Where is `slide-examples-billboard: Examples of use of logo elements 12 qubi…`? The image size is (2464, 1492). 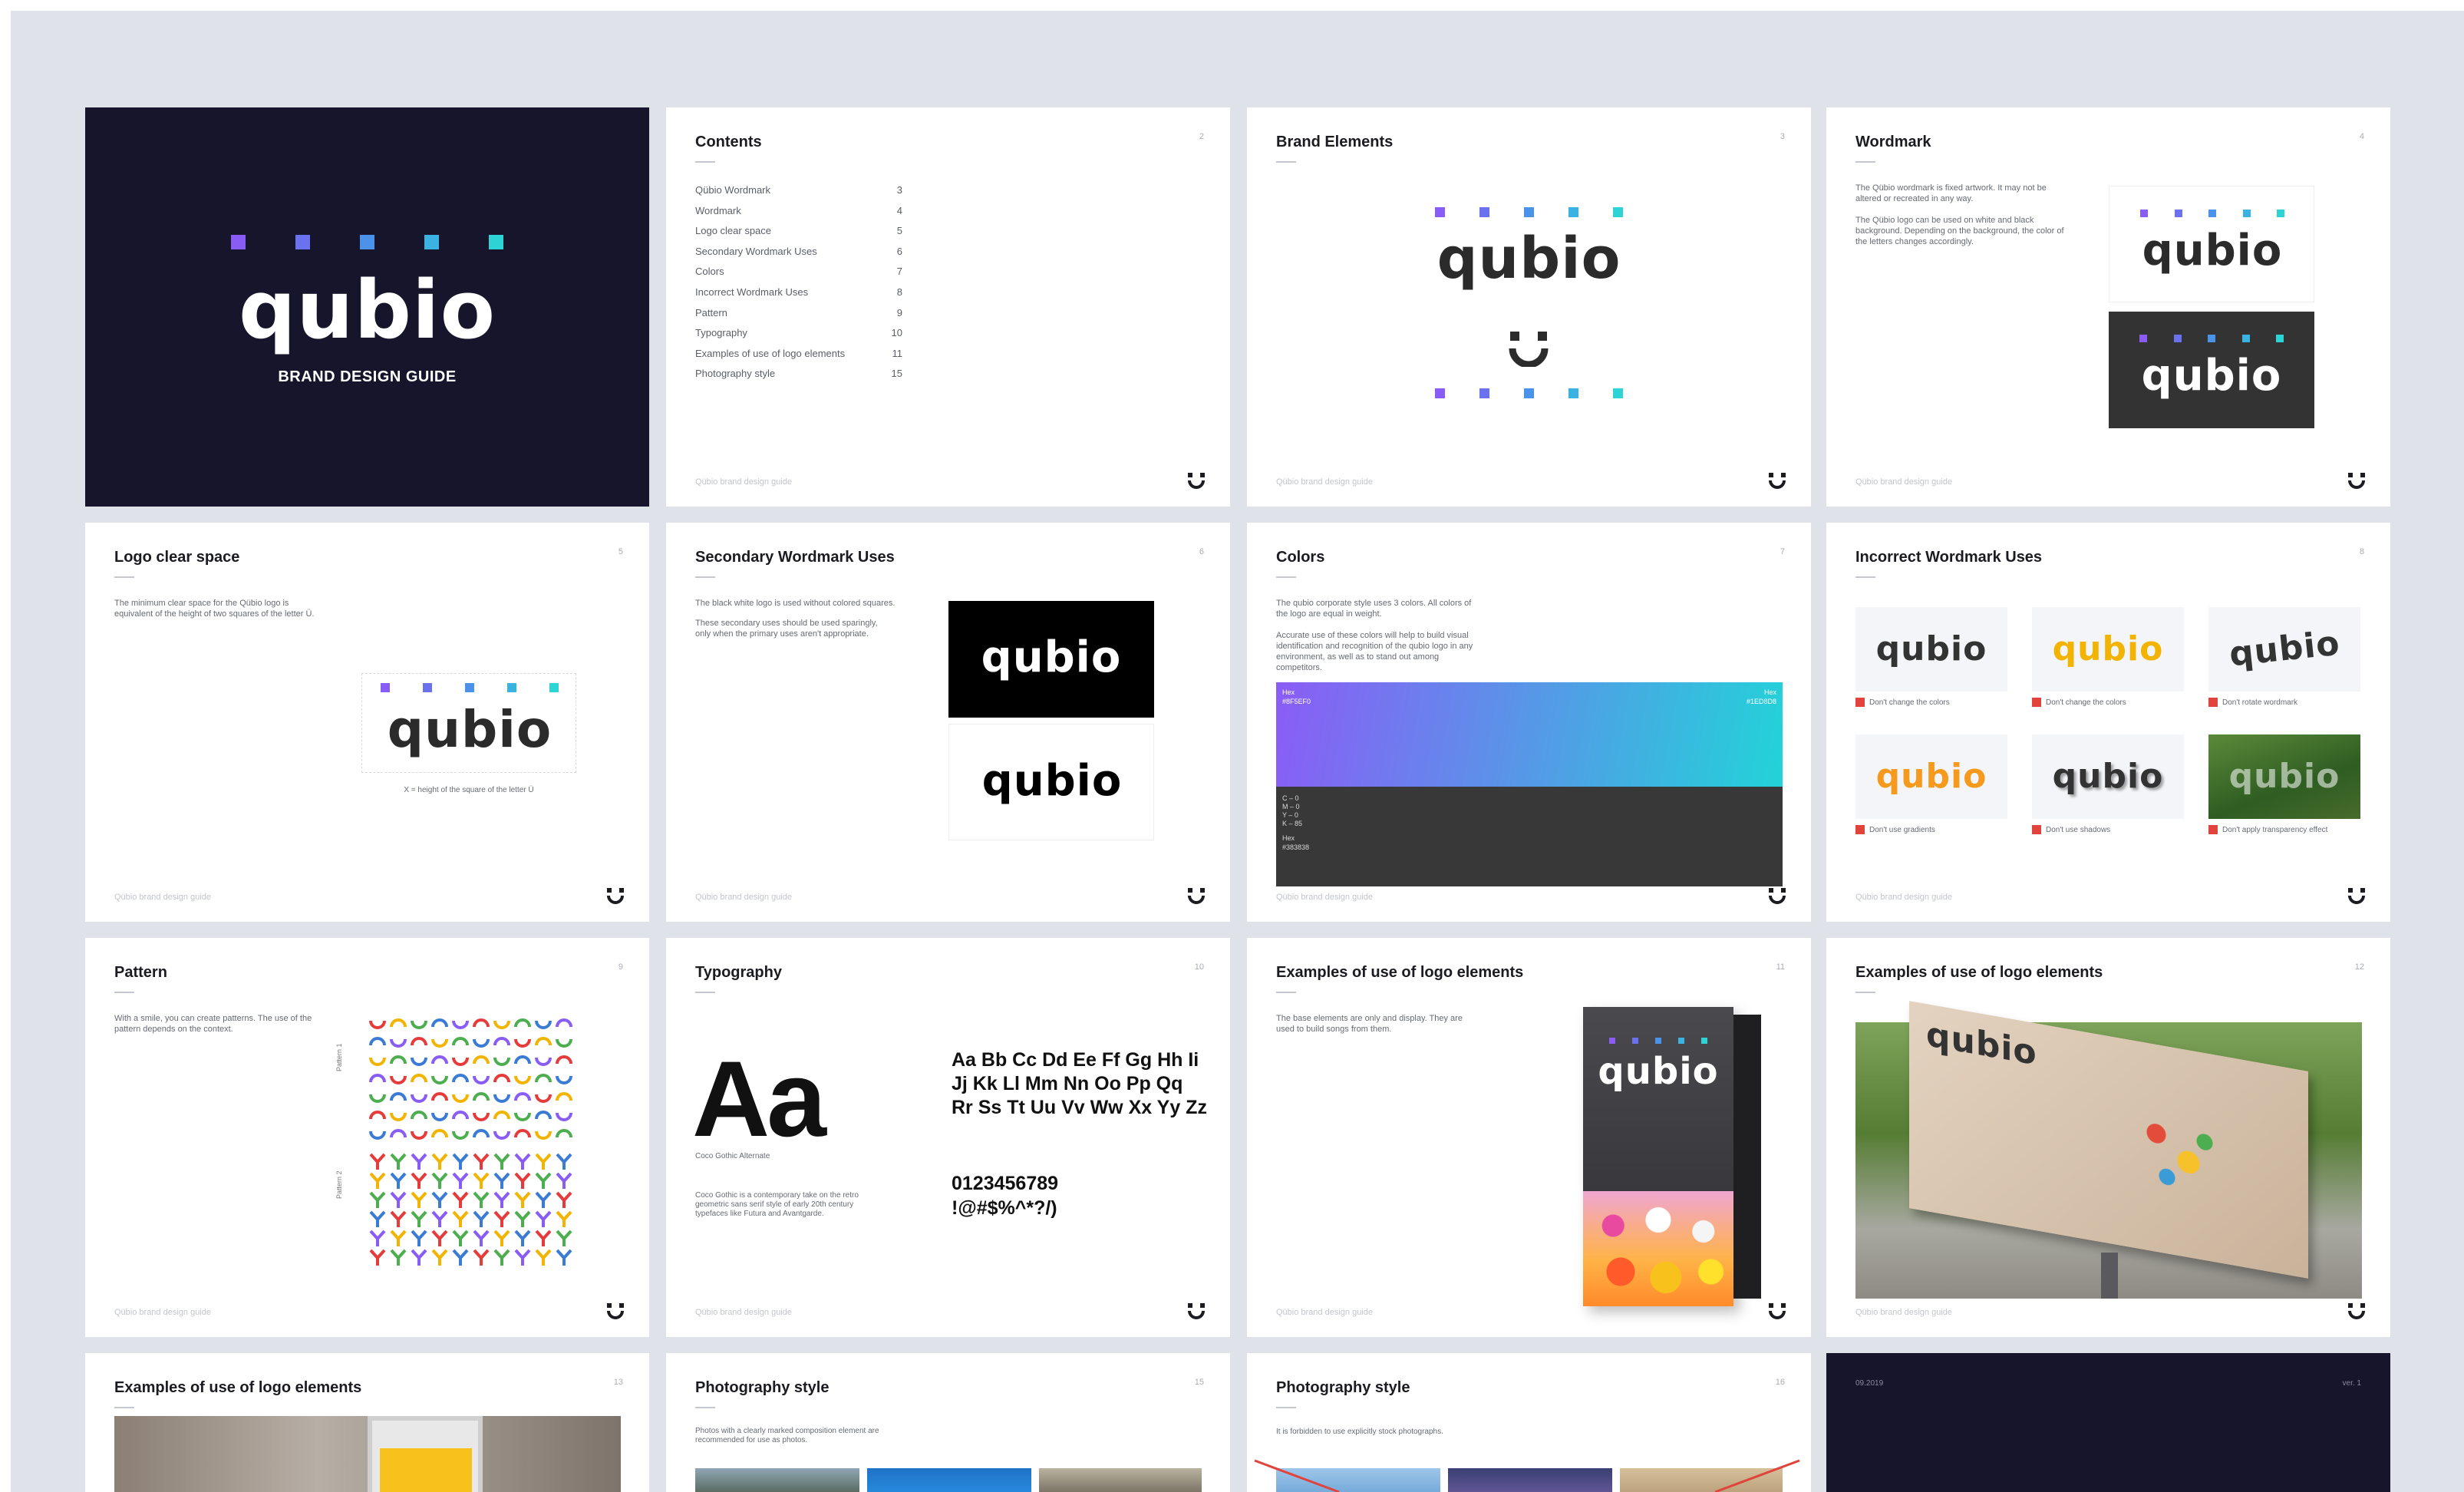
slide-examples-billboard: Examples of use of logo elements 12 qubi… is located at coordinates (2108, 1137).